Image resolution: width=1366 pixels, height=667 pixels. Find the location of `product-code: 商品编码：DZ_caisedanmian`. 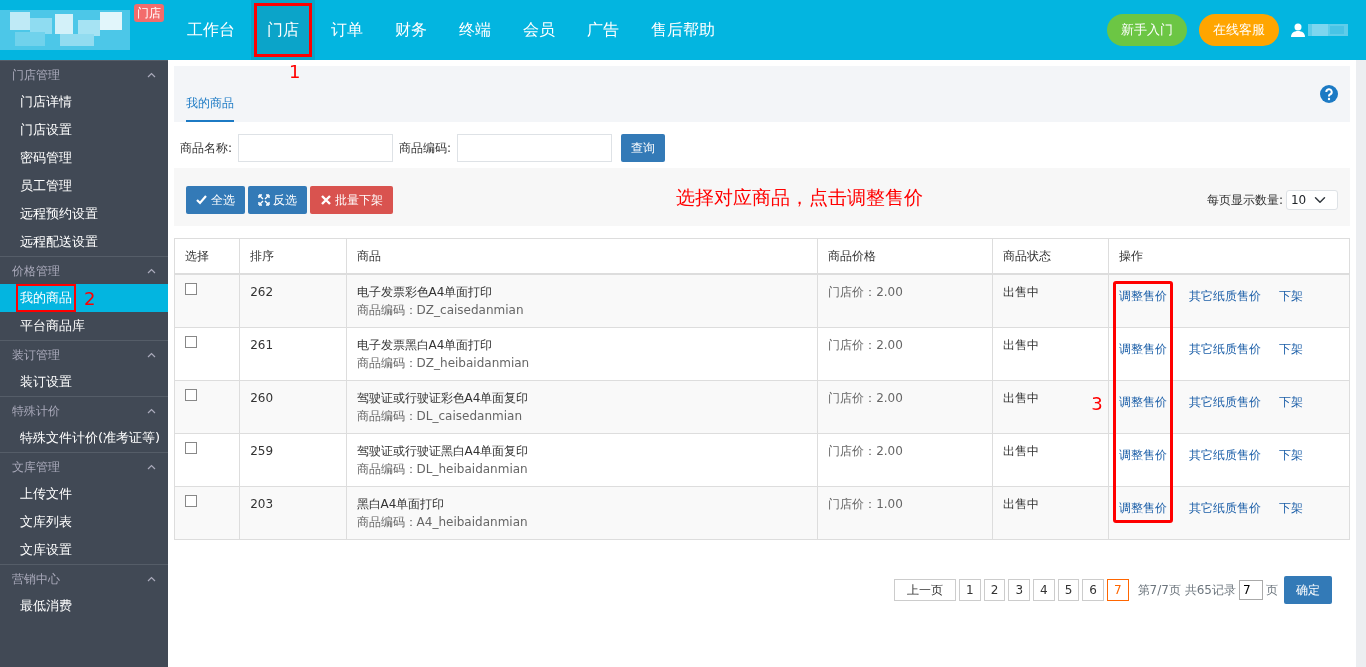

product-code: 商品编码：DZ_caisedanmian is located at coordinates (440, 310).